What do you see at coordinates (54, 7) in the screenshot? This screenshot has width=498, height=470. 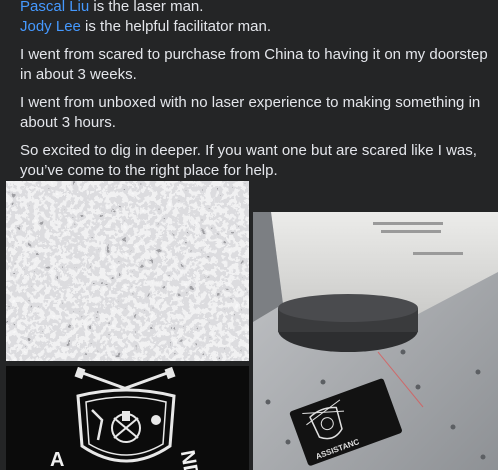 I see `mention-pascal-liu: Pascal Liu` at bounding box center [54, 7].